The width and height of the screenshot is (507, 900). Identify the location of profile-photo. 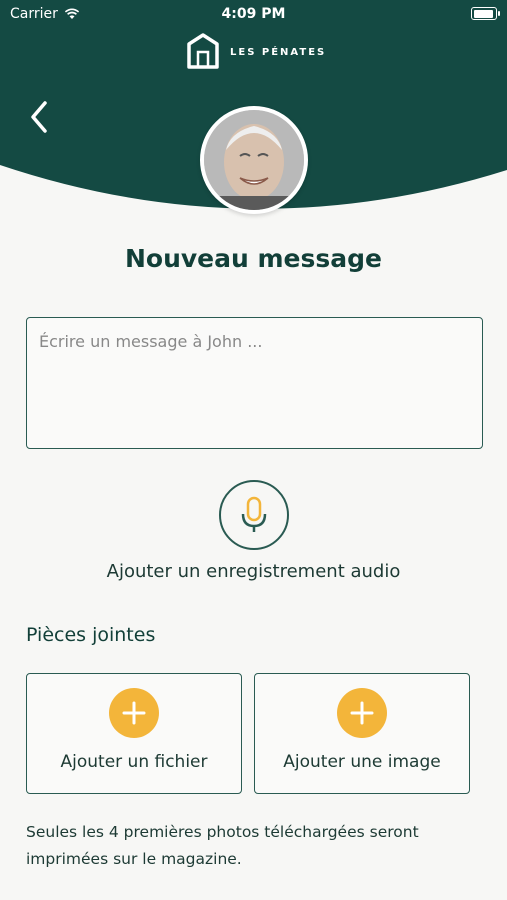
(254, 160).